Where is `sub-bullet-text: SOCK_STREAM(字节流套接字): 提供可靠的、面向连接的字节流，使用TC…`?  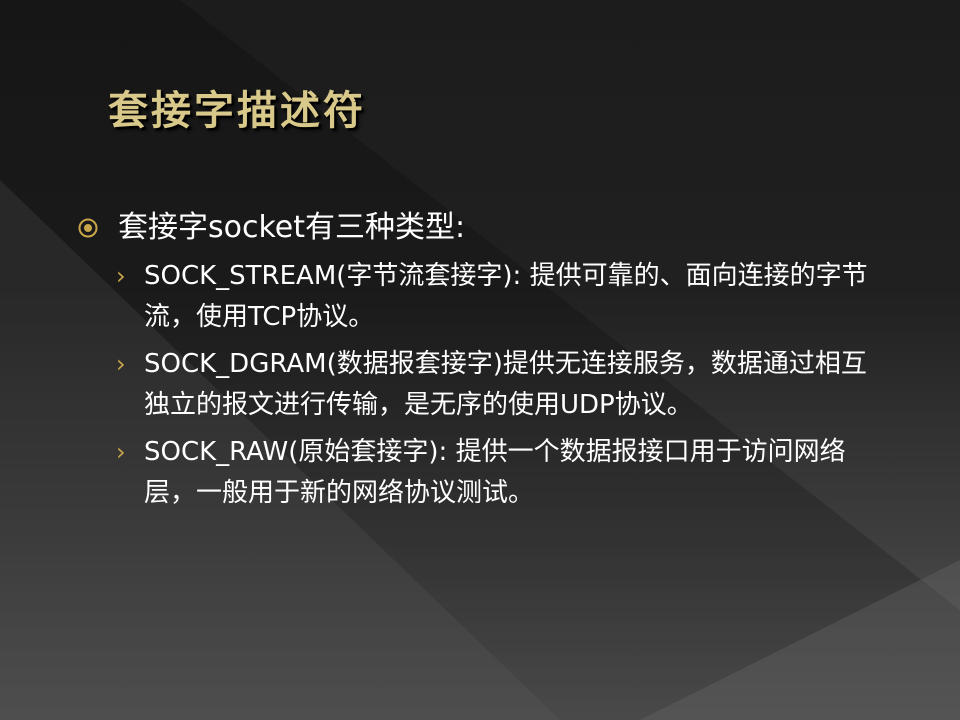
sub-bullet-text: SOCK_STREAM(字节流套接字): 提供可靠的、面向连接的字节流，使用TC… is located at coordinates (506, 296).